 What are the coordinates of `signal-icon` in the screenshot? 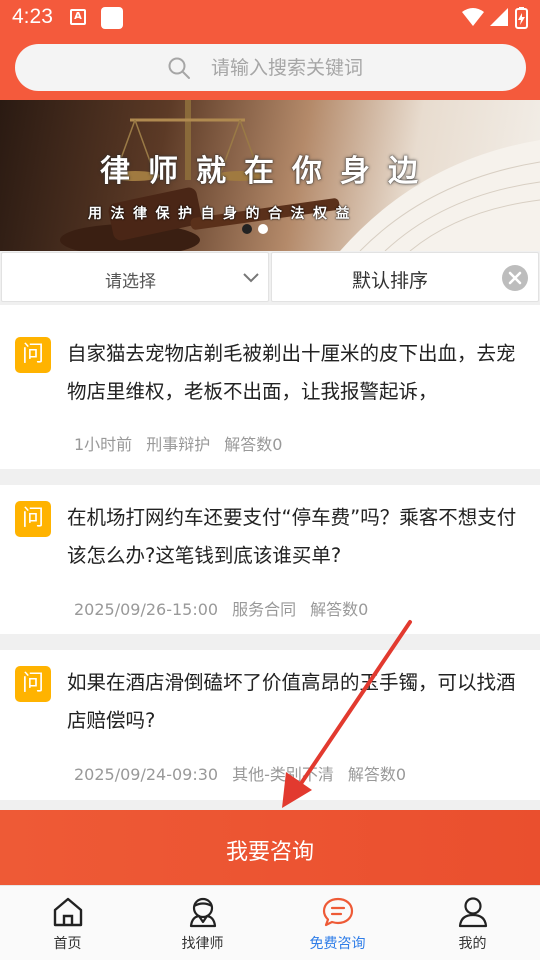 It's located at (499, 17).